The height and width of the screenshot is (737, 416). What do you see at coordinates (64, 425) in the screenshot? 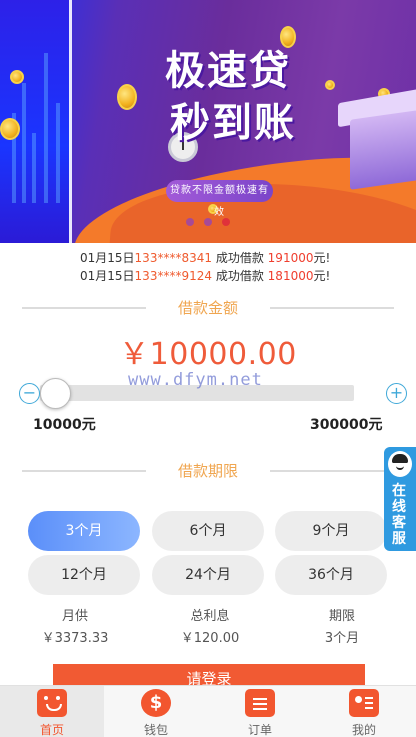
I see `amount-min-label: 10000元` at bounding box center [64, 425].